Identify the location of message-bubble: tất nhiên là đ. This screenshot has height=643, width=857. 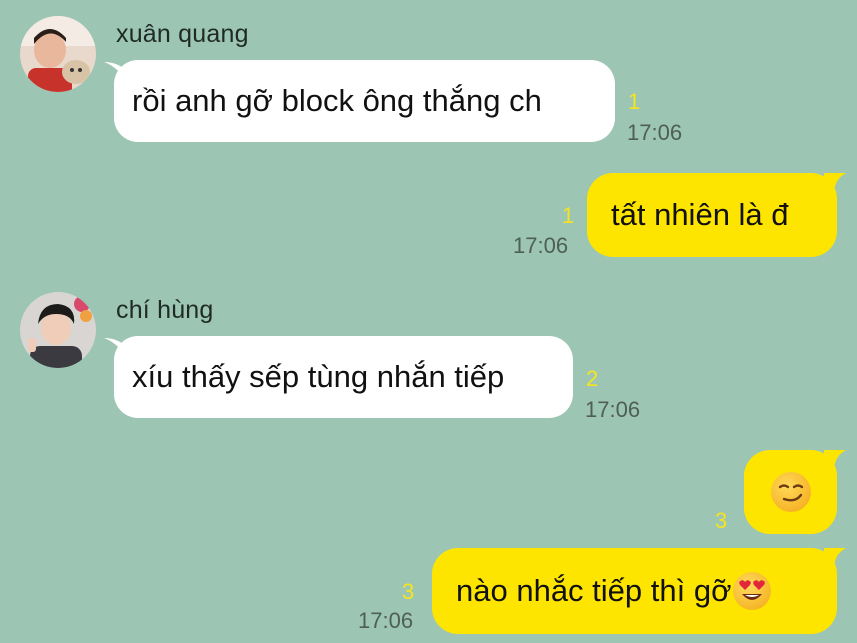
(712, 215).